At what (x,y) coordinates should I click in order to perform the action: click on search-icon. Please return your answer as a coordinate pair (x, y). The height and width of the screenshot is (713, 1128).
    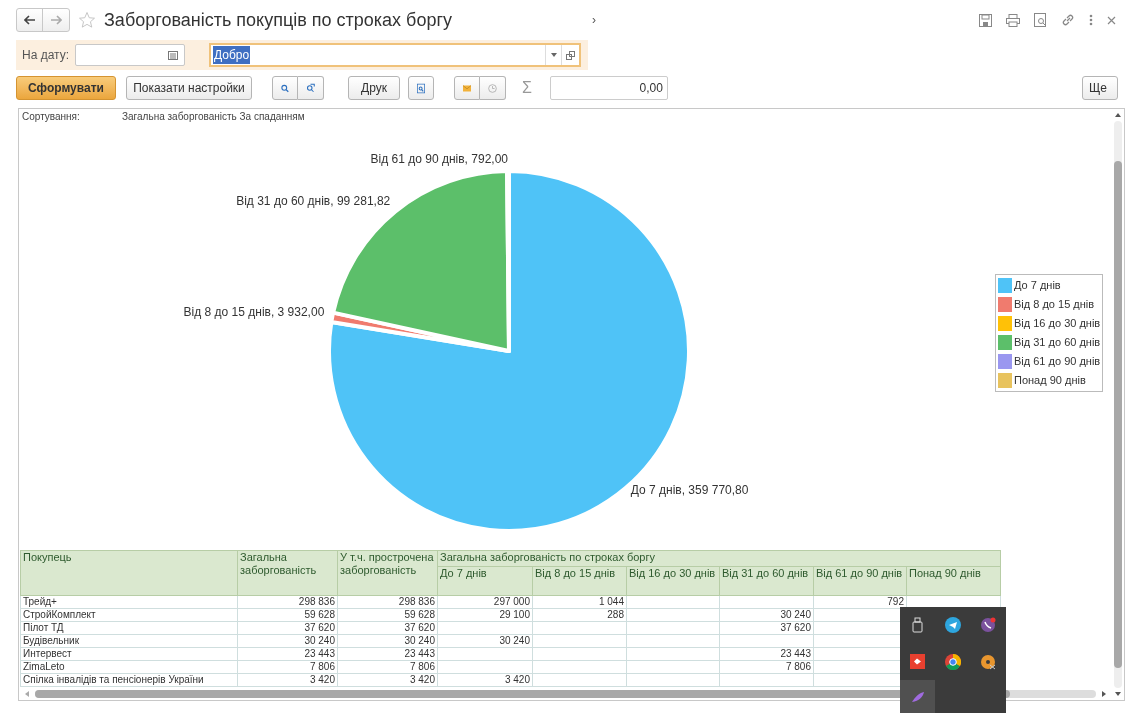
    Looking at the image, I should click on (285, 88).